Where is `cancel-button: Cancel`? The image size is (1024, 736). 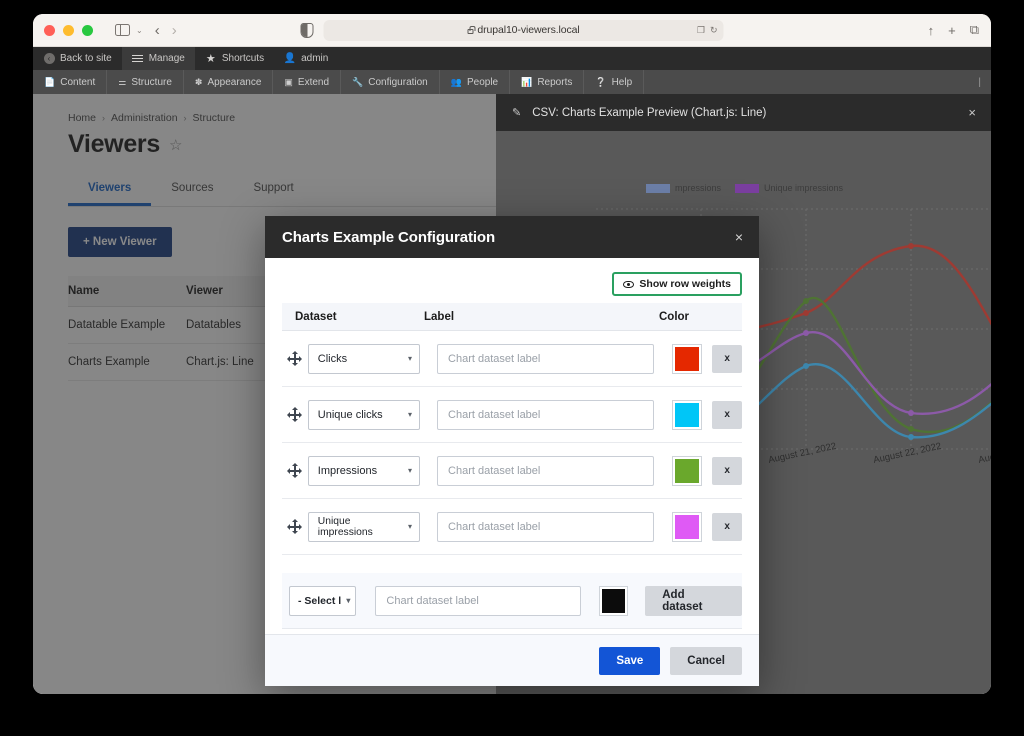 cancel-button: Cancel is located at coordinates (706, 660).